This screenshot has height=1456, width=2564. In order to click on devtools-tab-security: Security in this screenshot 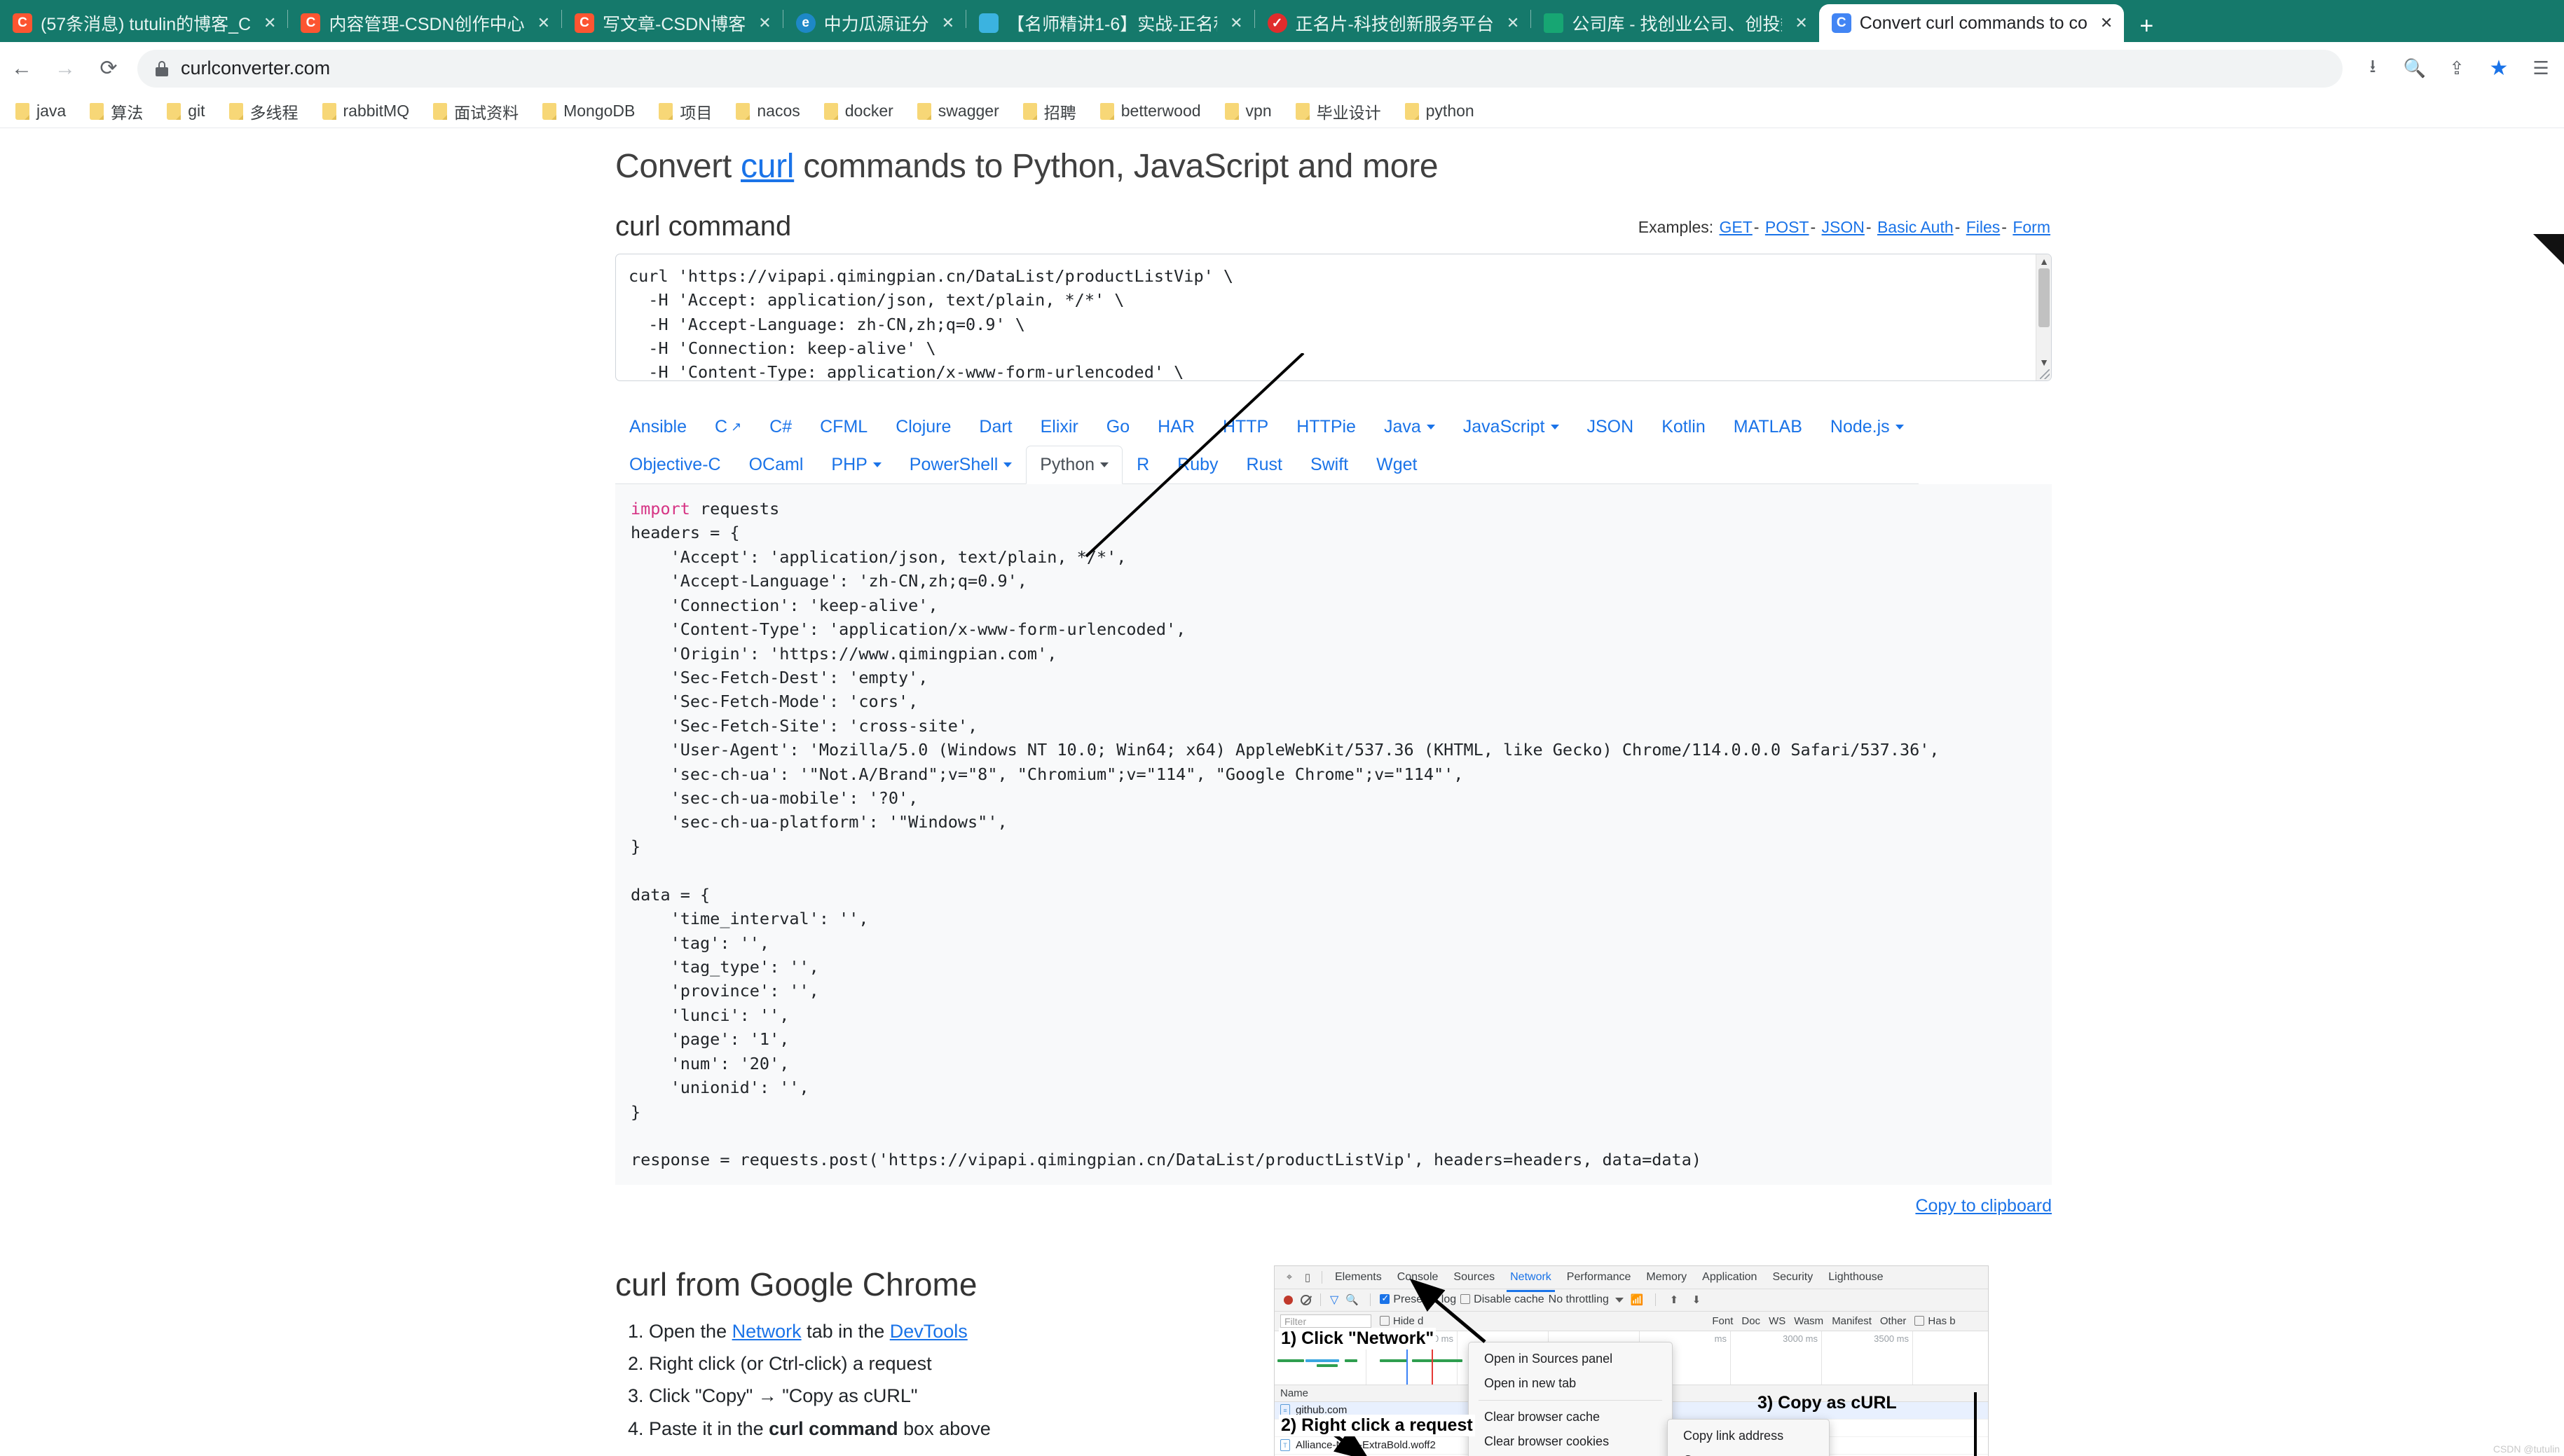, I will do `click(1792, 1277)`.